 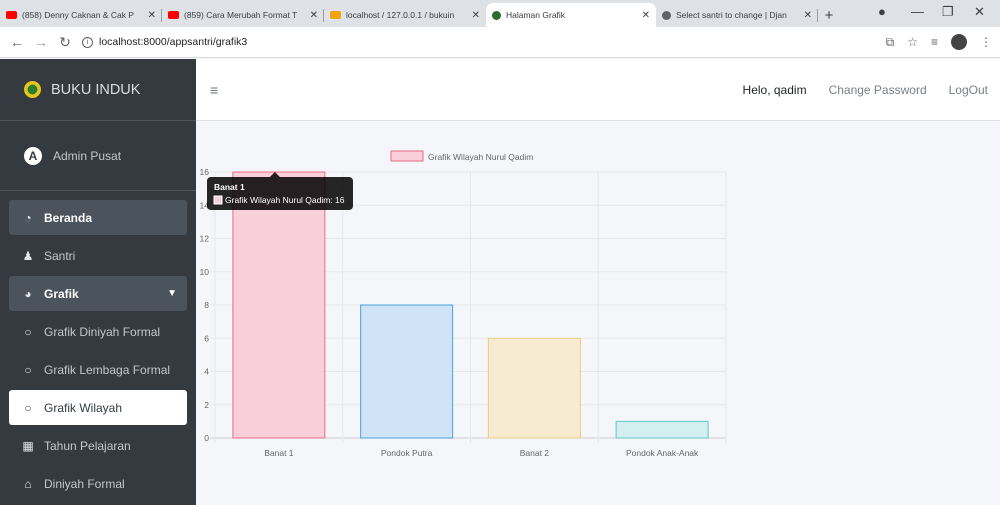 I want to click on browser-tab: (859) Cara Merubah Format T ✕, so click(x=243, y=15).